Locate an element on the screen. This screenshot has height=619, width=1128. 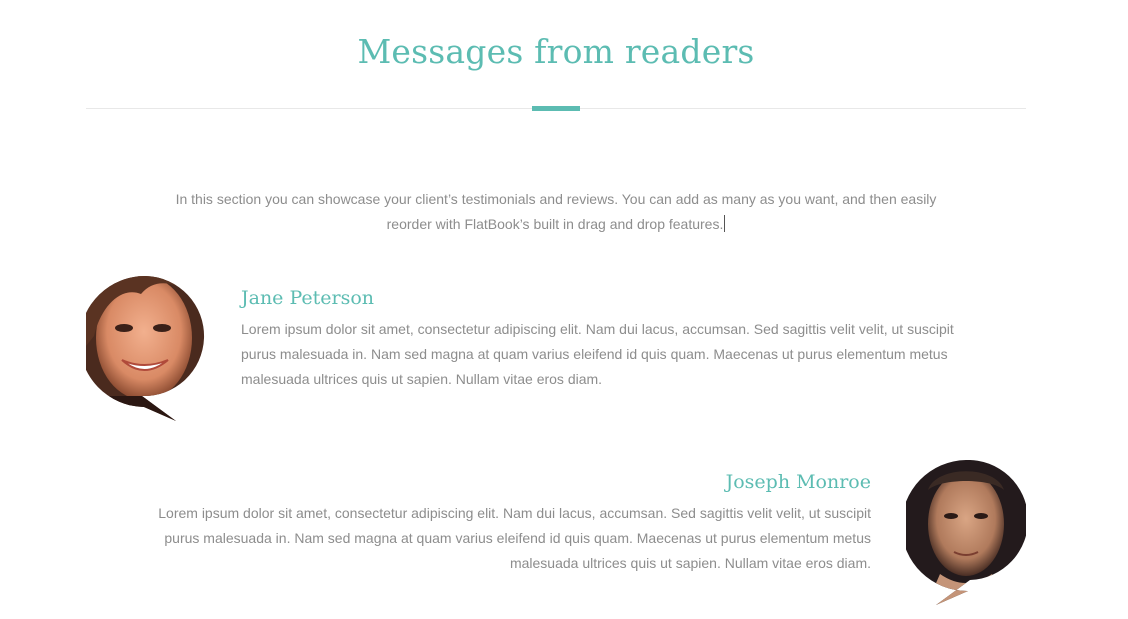
section-title: Messages from readers is located at coordinates (556, 51).